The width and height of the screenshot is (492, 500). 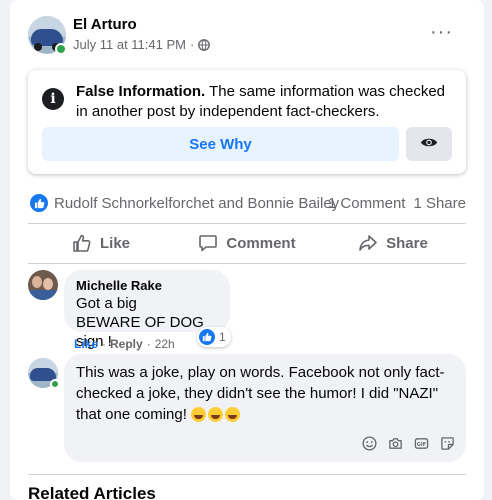 I want to click on comment-reply-link: Reply, so click(x=126, y=344).